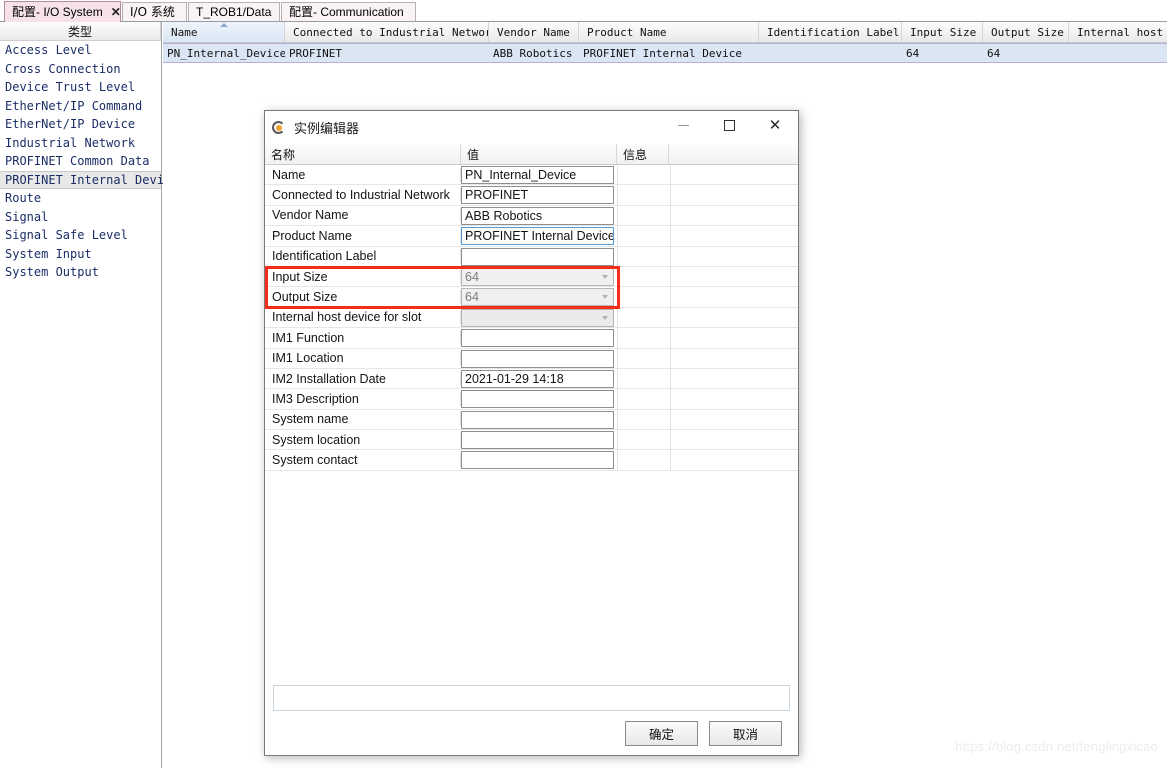  Describe the element at coordinates (1118, 32) in the screenshot. I see `column-header-7: Internal host device` at that location.